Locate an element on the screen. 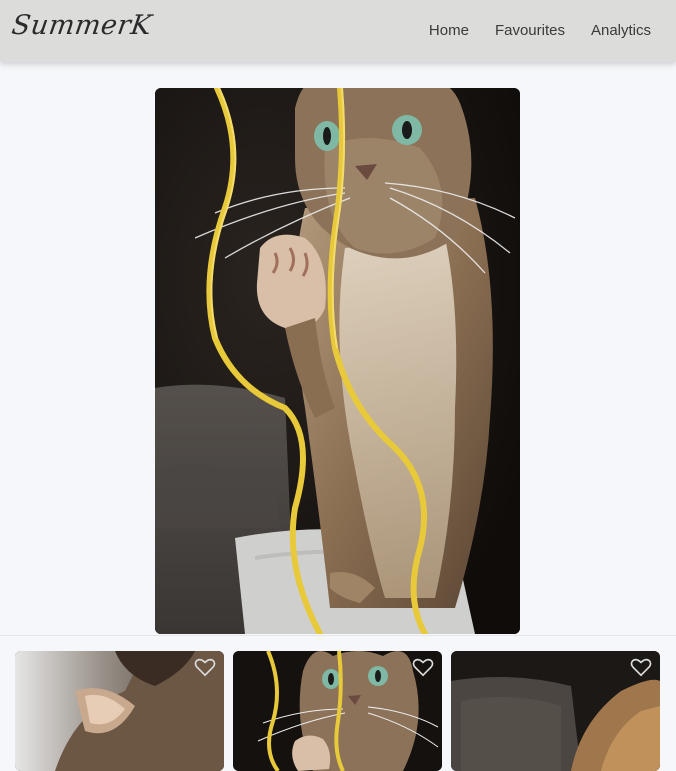  cat-ribbon-thumb-photo is located at coordinates (337, 711).